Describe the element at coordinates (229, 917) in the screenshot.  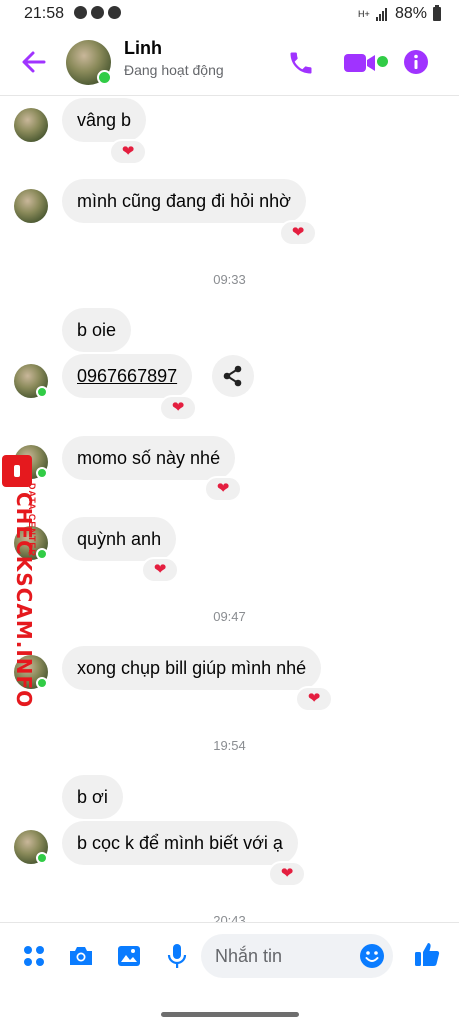
I see `timestamp: 20:43` at that location.